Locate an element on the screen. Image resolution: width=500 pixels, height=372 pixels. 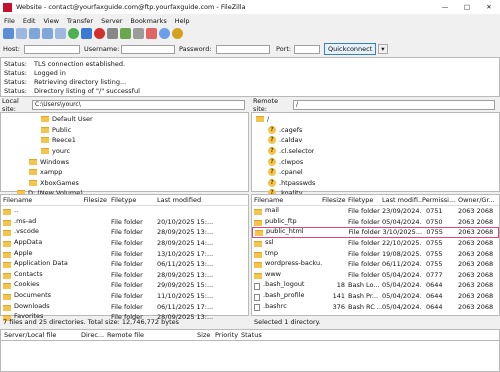
local-tree-item: XboxGames is located at coordinates (124, 183).